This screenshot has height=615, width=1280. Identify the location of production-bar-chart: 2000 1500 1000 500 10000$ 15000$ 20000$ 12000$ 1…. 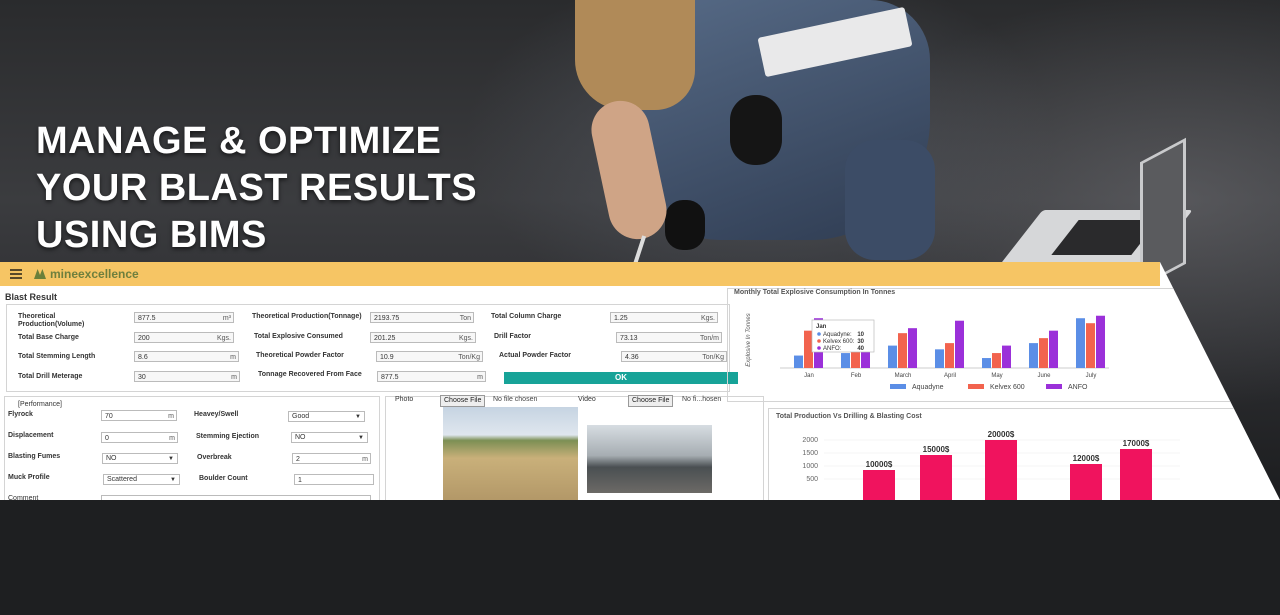
(991, 465).